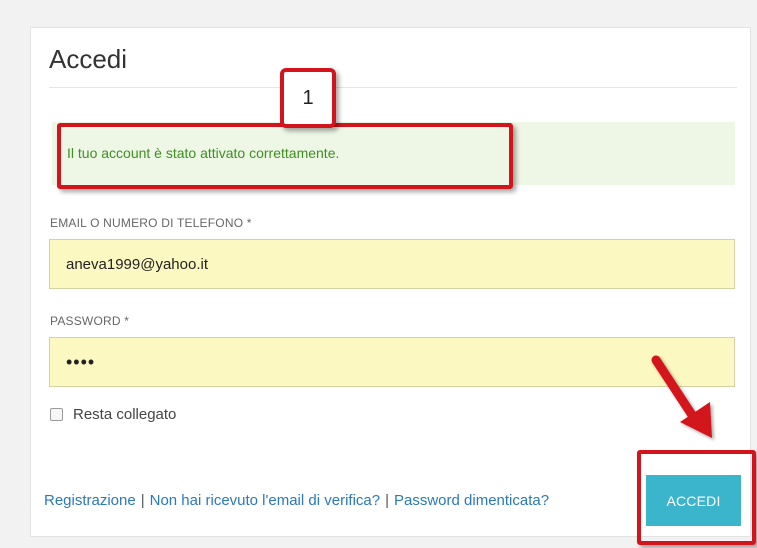  I want to click on password-field, so click(392, 362).